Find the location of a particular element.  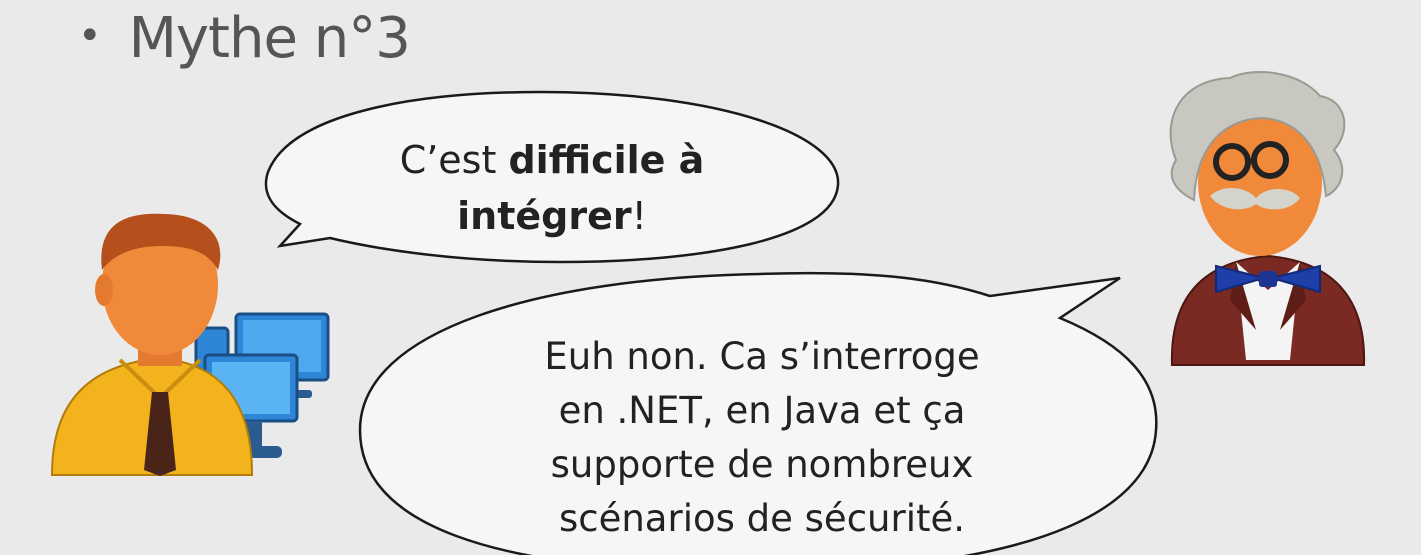

question-emphasis: difficile à is located at coordinates (606, 160).